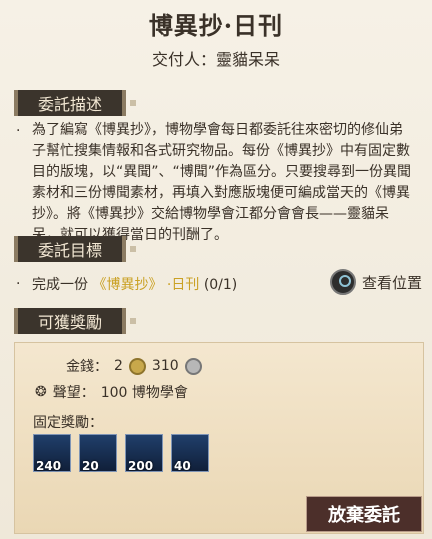 This screenshot has width=432, height=539. Describe the element at coordinates (60, 285) in the screenshot. I see `objective-prefix: 完成一份` at that location.